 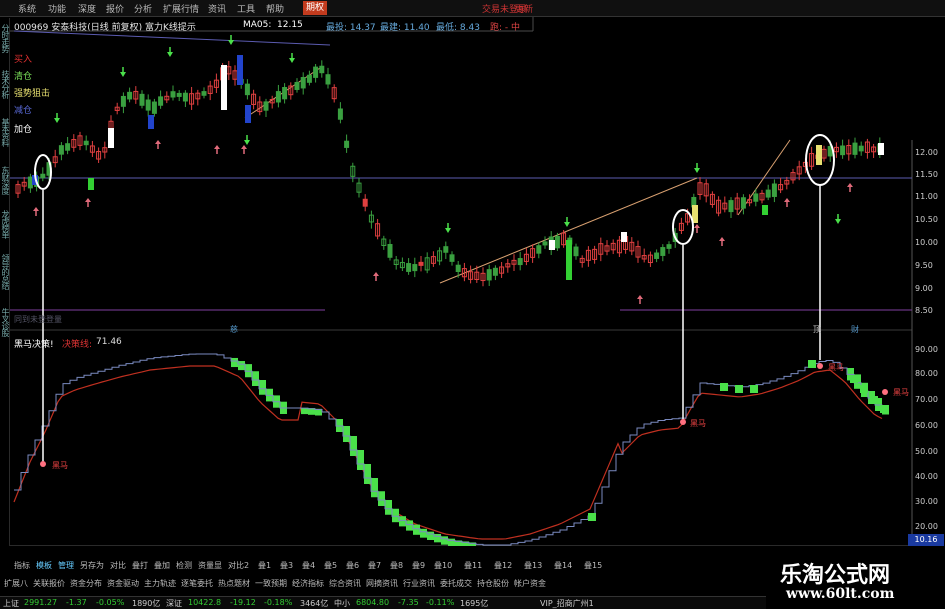 I want to click on sz-pct: -0.18%, so click(x=278, y=602).